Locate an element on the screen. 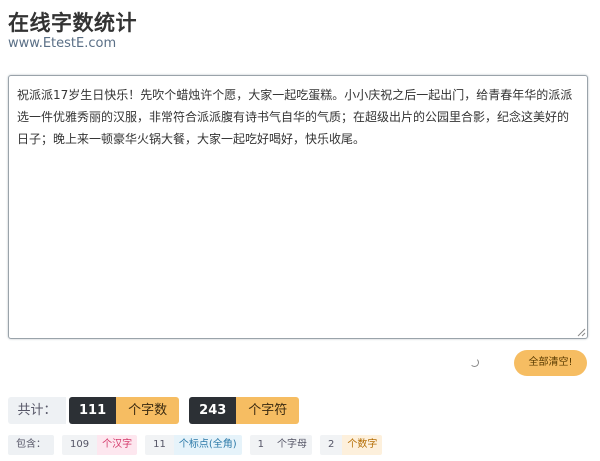 The height and width of the screenshot is (461, 600). punctuation-count-unit: 个标点(全角) is located at coordinates (207, 445).